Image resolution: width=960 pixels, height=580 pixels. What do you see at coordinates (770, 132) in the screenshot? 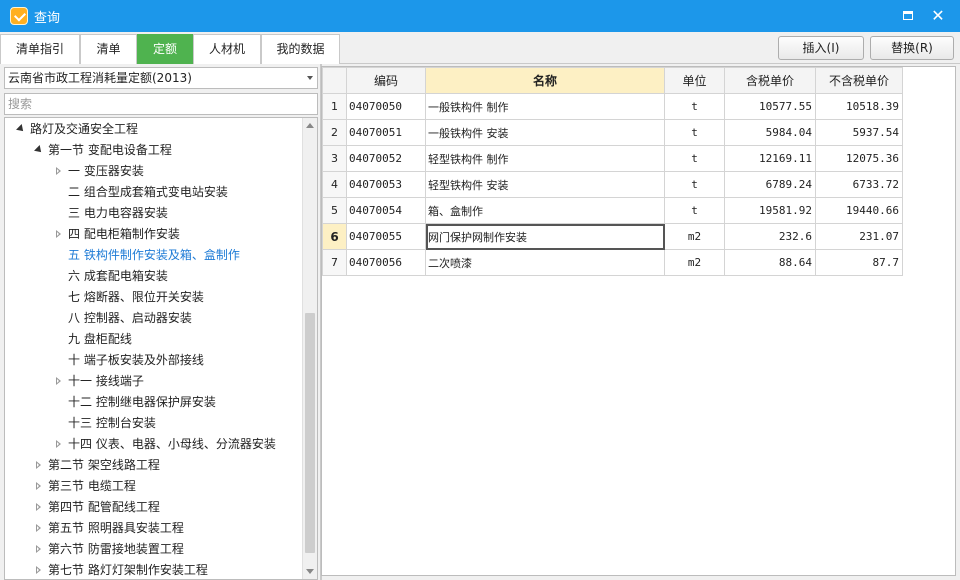
I see `price-with-tax-cell: 5984.04` at bounding box center [770, 132].